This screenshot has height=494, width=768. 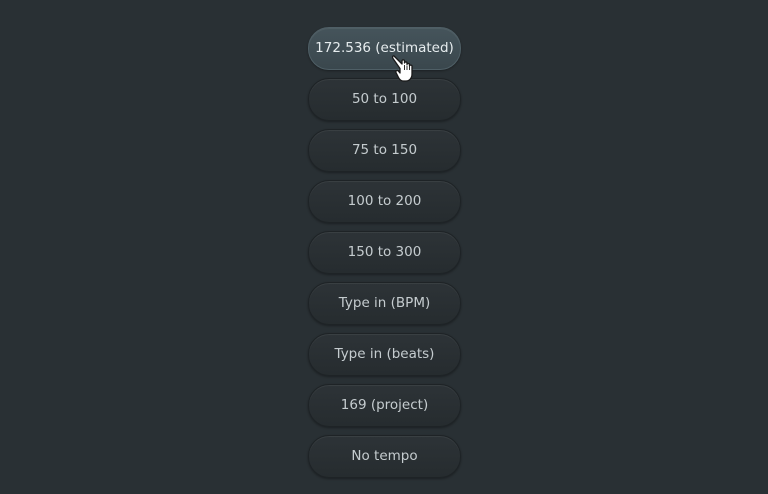 What do you see at coordinates (384, 48) in the screenshot?
I see `tempo-option-estimated: 172.536 (estimated)` at bounding box center [384, 48].